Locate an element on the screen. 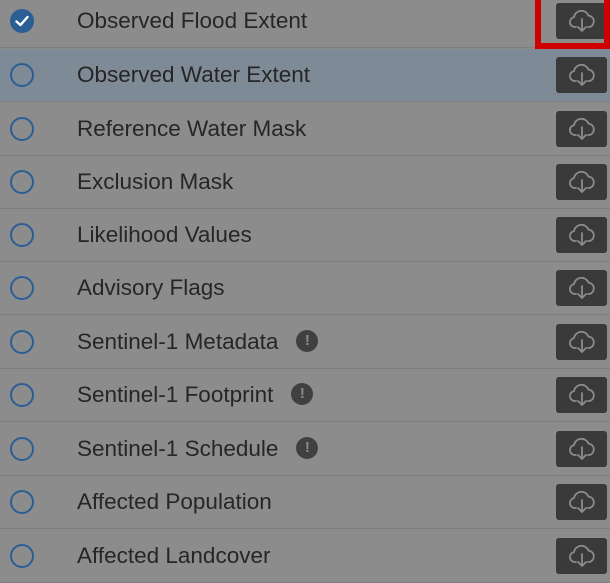 This screenshot has height=583, width=610. layer-label: Exclusion Mask is located at coordinates (155, 181).